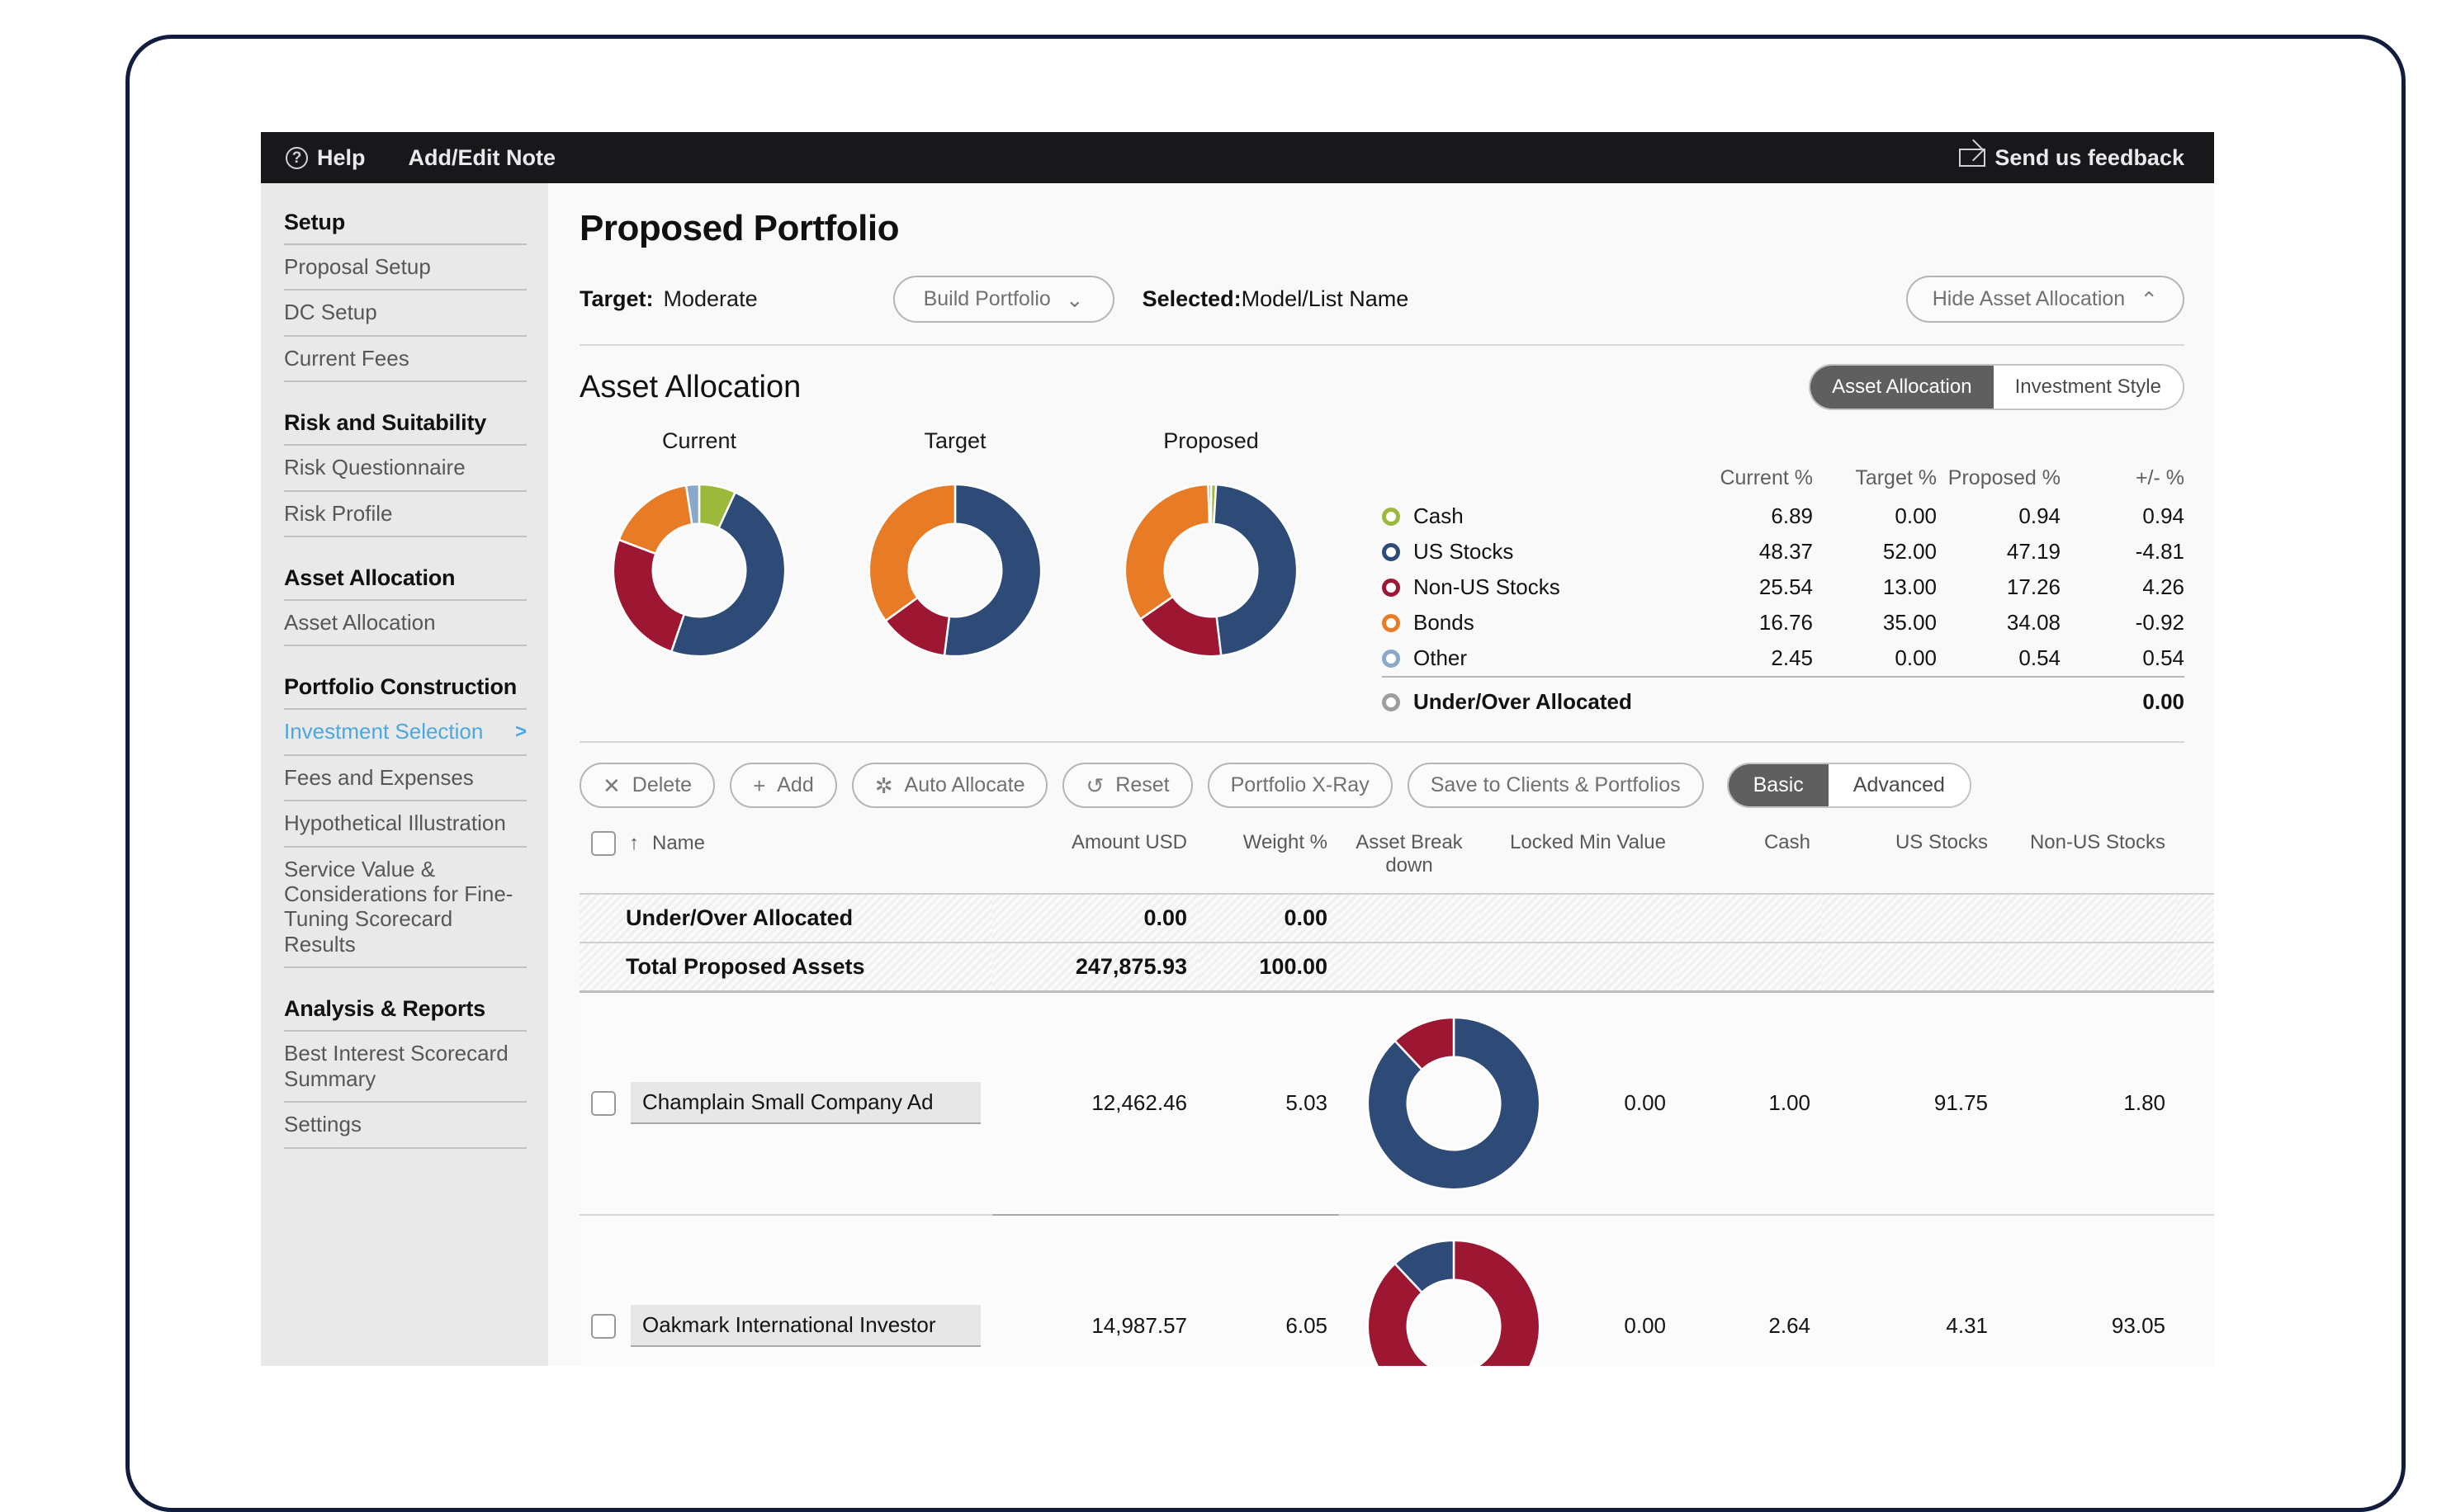  I want to click on summary-locked, so click(1578, 917).